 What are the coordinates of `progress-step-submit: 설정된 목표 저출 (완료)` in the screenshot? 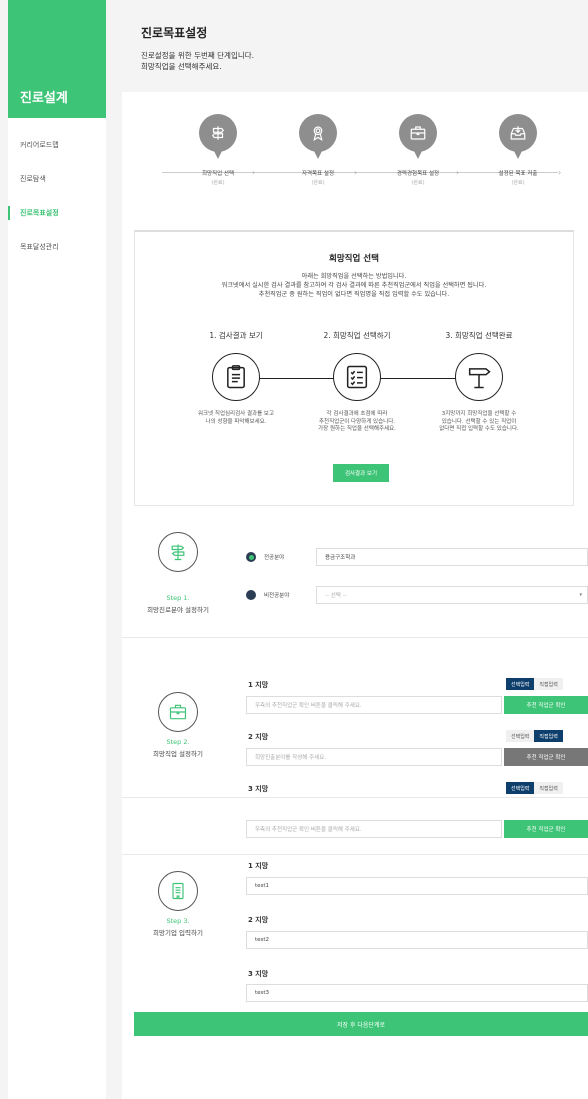 It's located at (518, 150).